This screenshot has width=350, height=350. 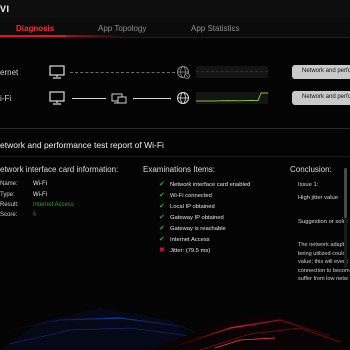 What do you see at coordinates (35, 28) in the screenshot?
I see `tab-diagnosis: Diagnosis` at bounding box center [35, 28].